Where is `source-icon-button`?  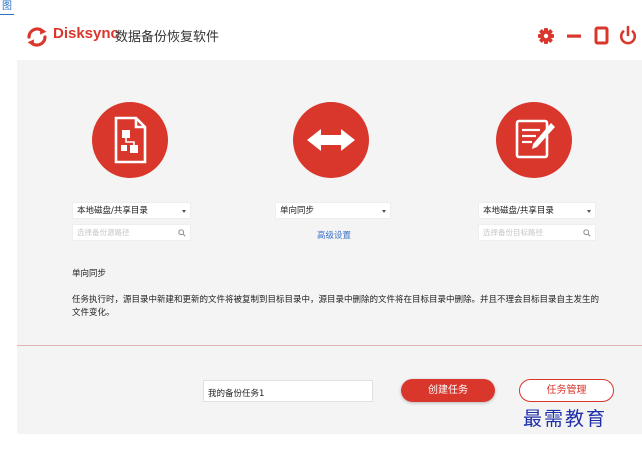 source-icon-button is located at coordinates (130, 140).